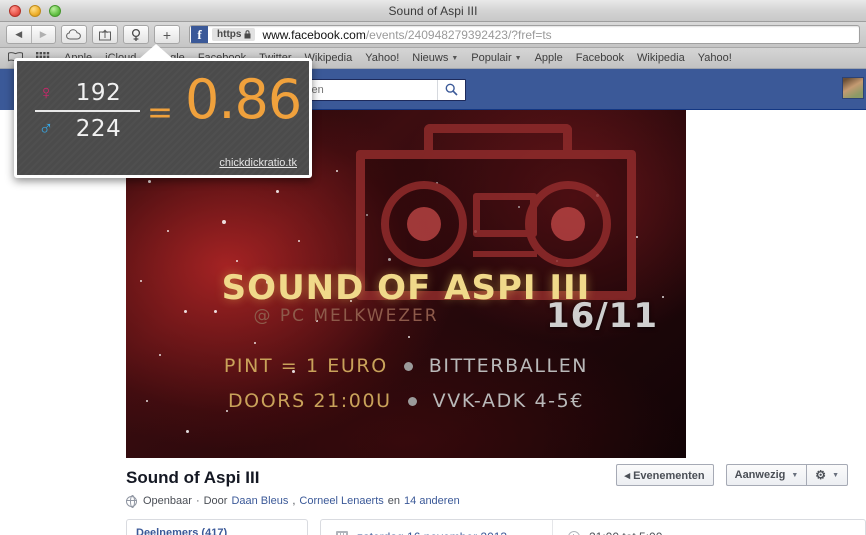 This screenshot has height=535, width=866. I want to click on event-action-buttons: ◂ Evenementen Aanwezig ▼ ⚙ ▼, so click(731, 475).